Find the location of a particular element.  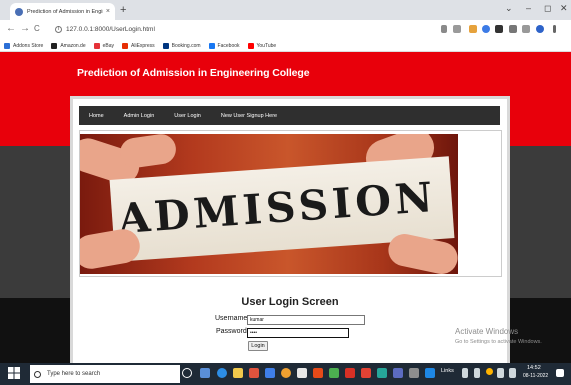

forward-button: → is located at coordinates (25, 29).